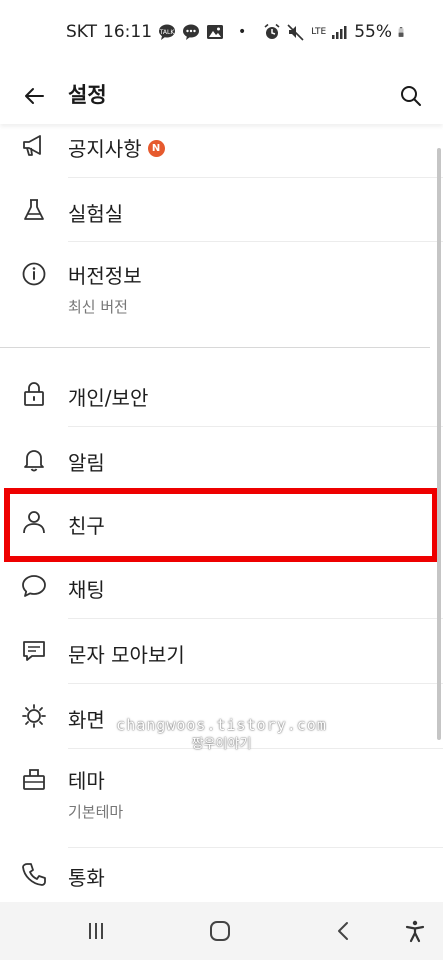 The width and height of the screenshot is (443, 960). What do you see at coordinates (272, 31) in the screenshot?
I see `alarm-icon` at bounding box center [272, 31].